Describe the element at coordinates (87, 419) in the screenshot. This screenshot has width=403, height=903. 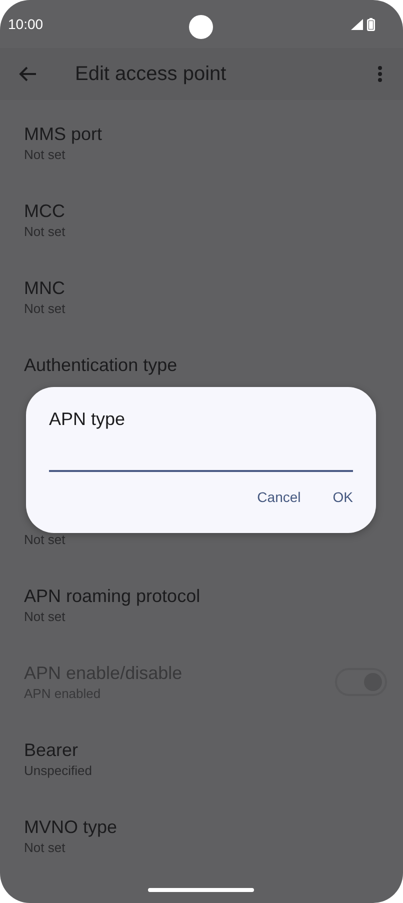
I see `dialog-title: APN type` at that location.